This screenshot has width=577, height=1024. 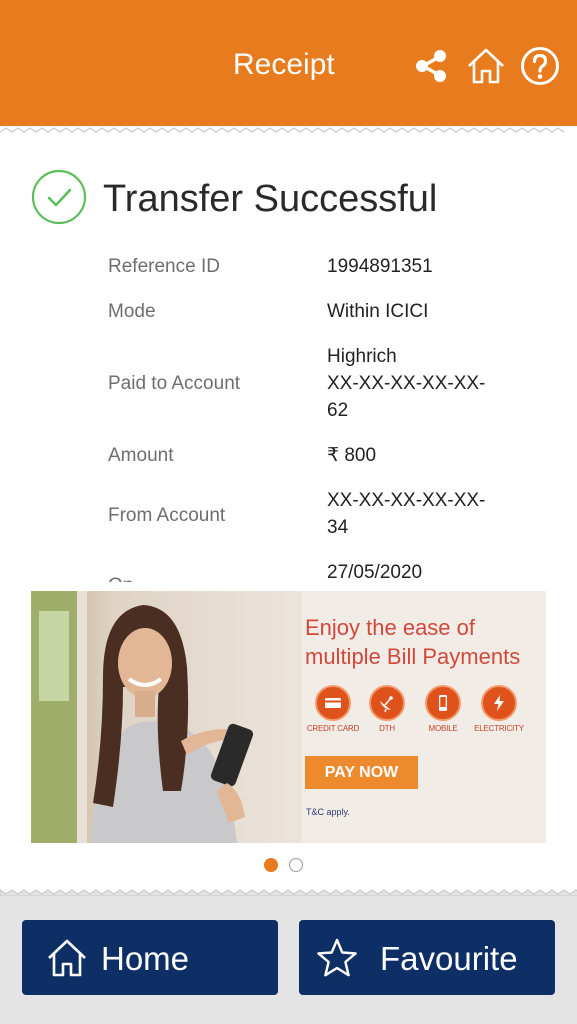 What do you see at coordinates (333, 703) in the screenshot?
I see `credit-card-icon` at bounding box center [333, 703].